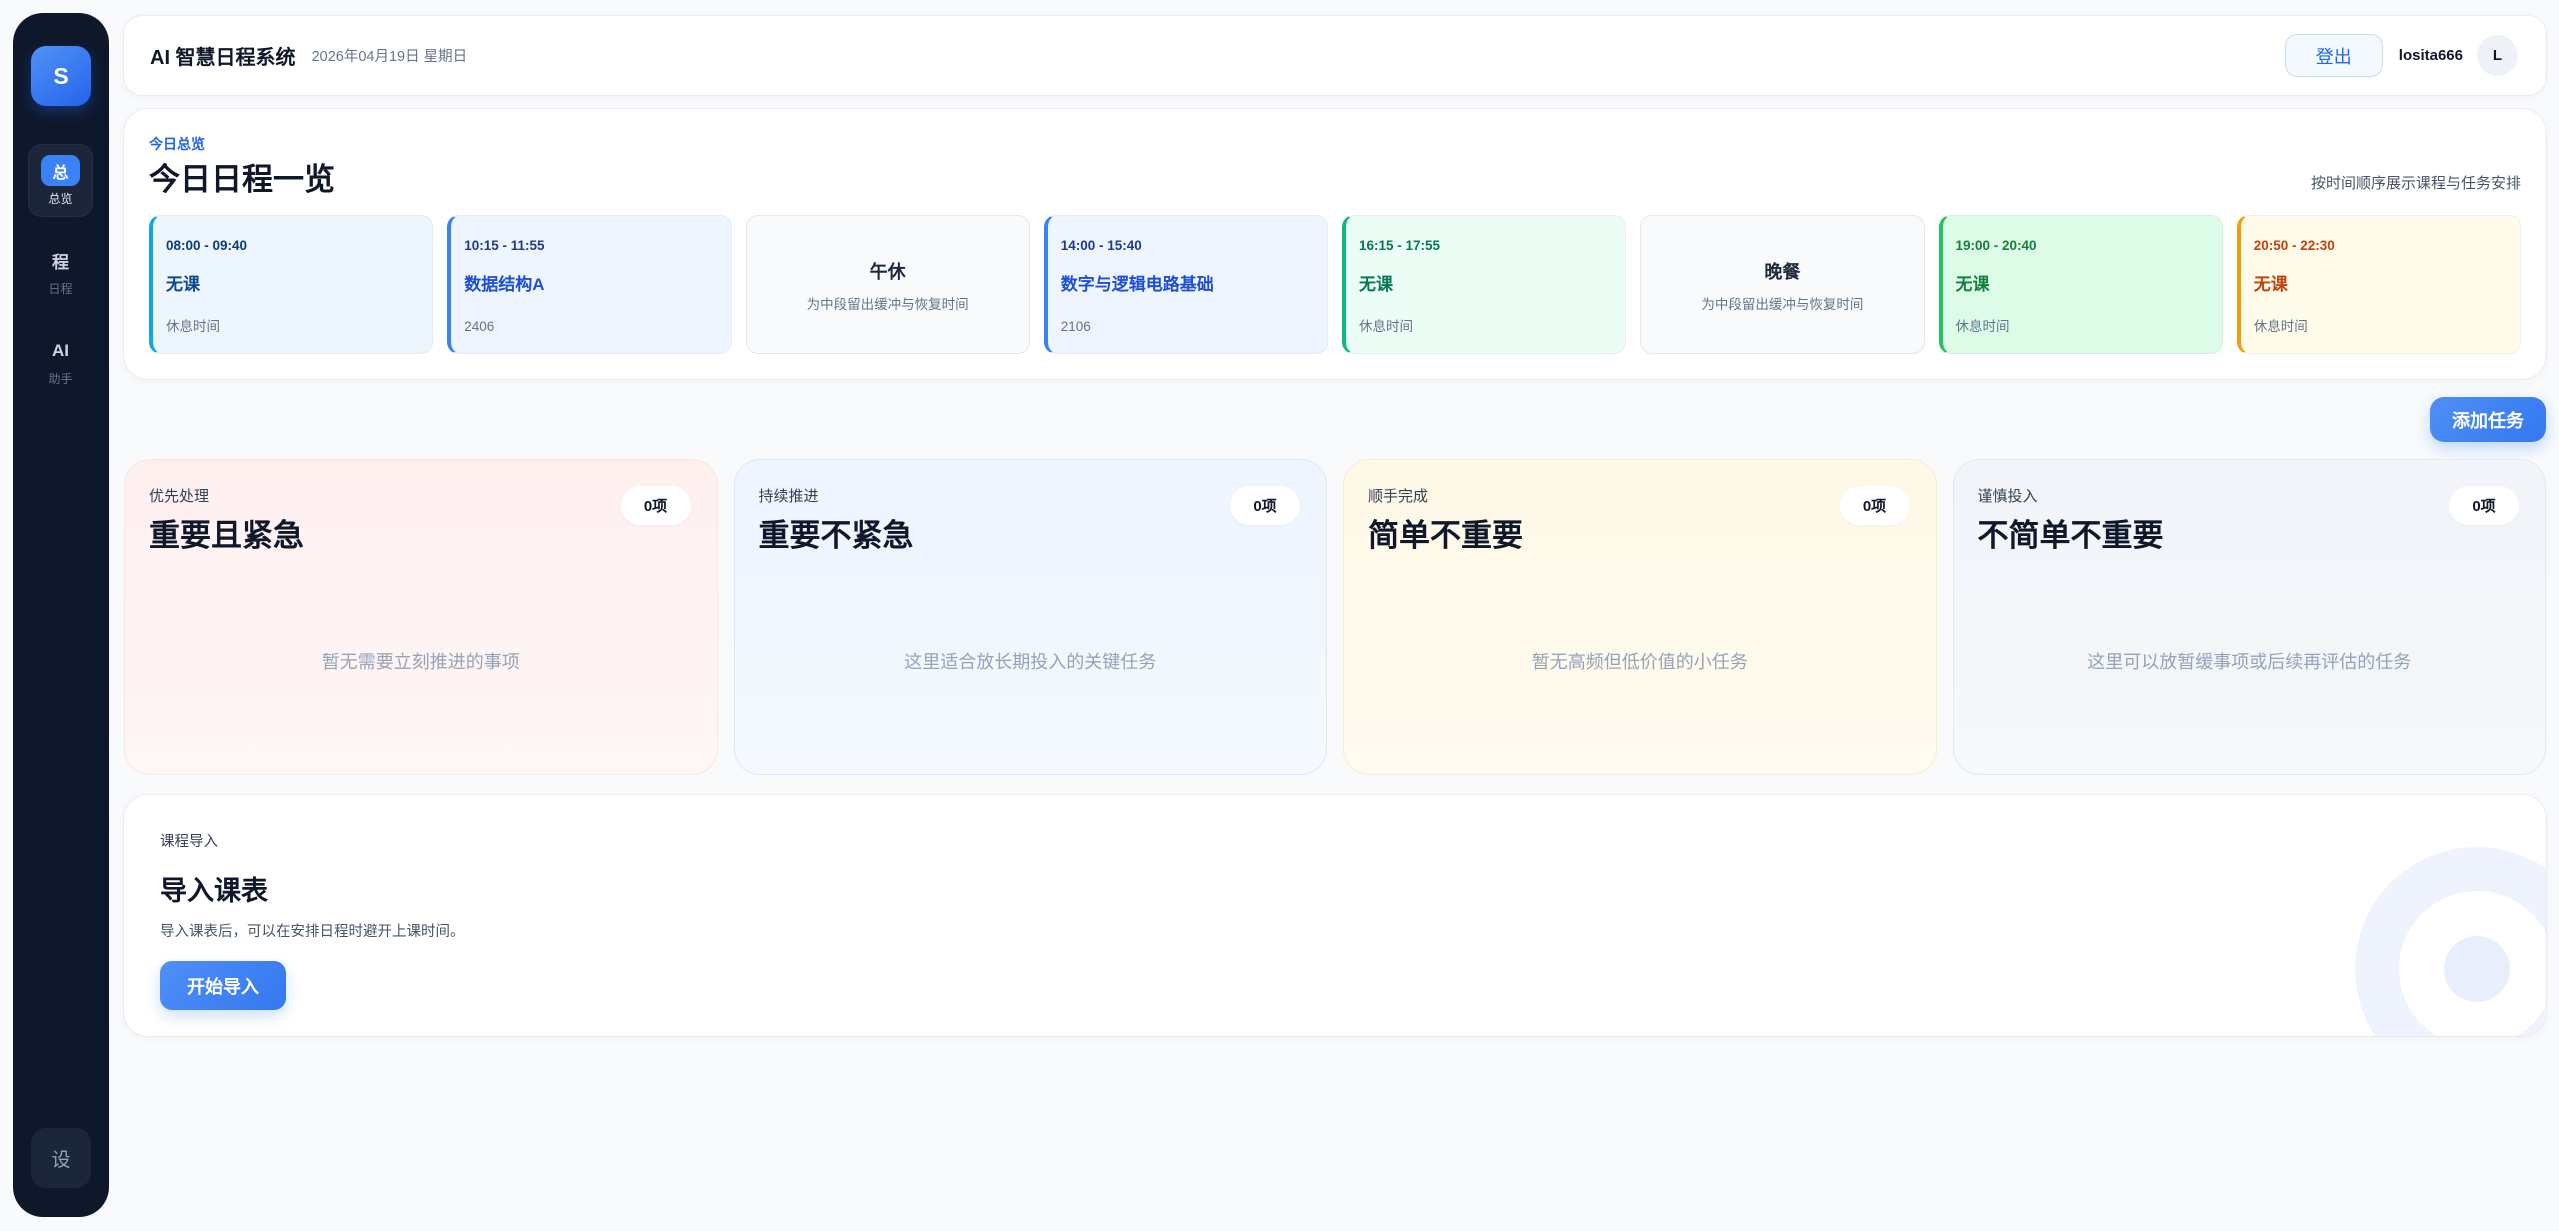 Image resolution: width=2559 pixels, height=1231 pixels. I want to click on start-import-button: 开始导入, so click(223, 985).